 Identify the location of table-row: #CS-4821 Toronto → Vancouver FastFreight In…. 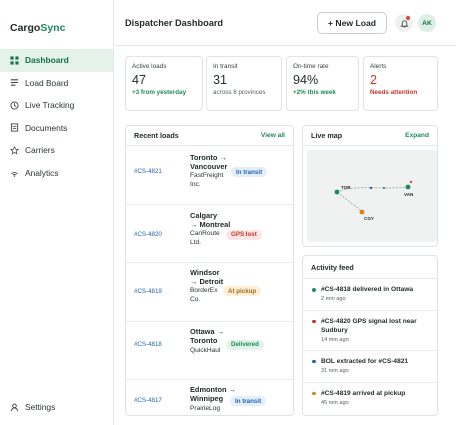
(209, 175).